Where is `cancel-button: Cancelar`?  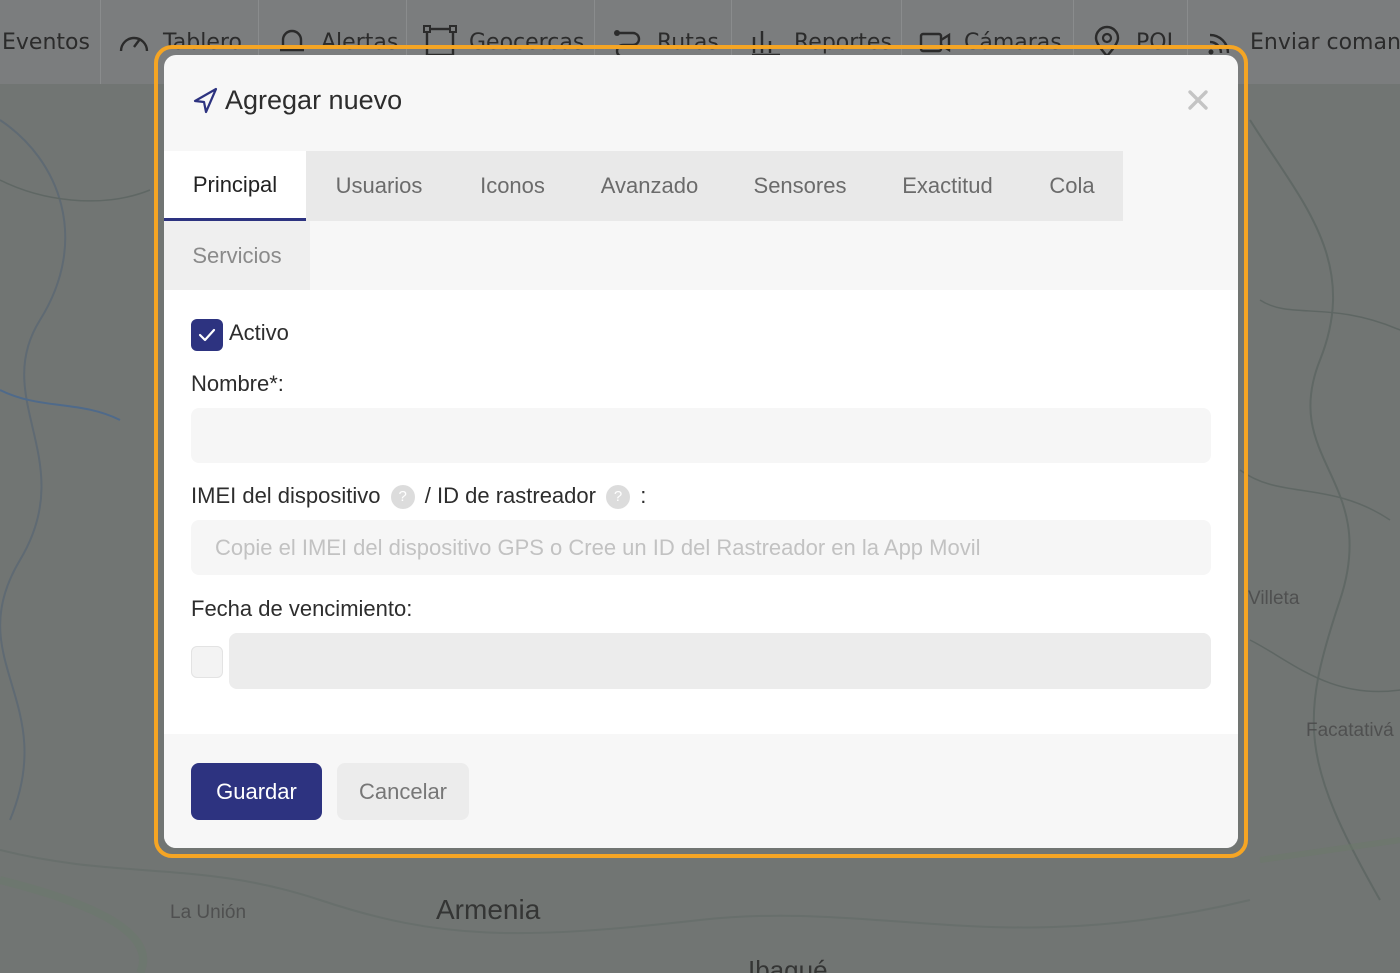
cancel-button: Cancelar is located at coordinates (403, 791).